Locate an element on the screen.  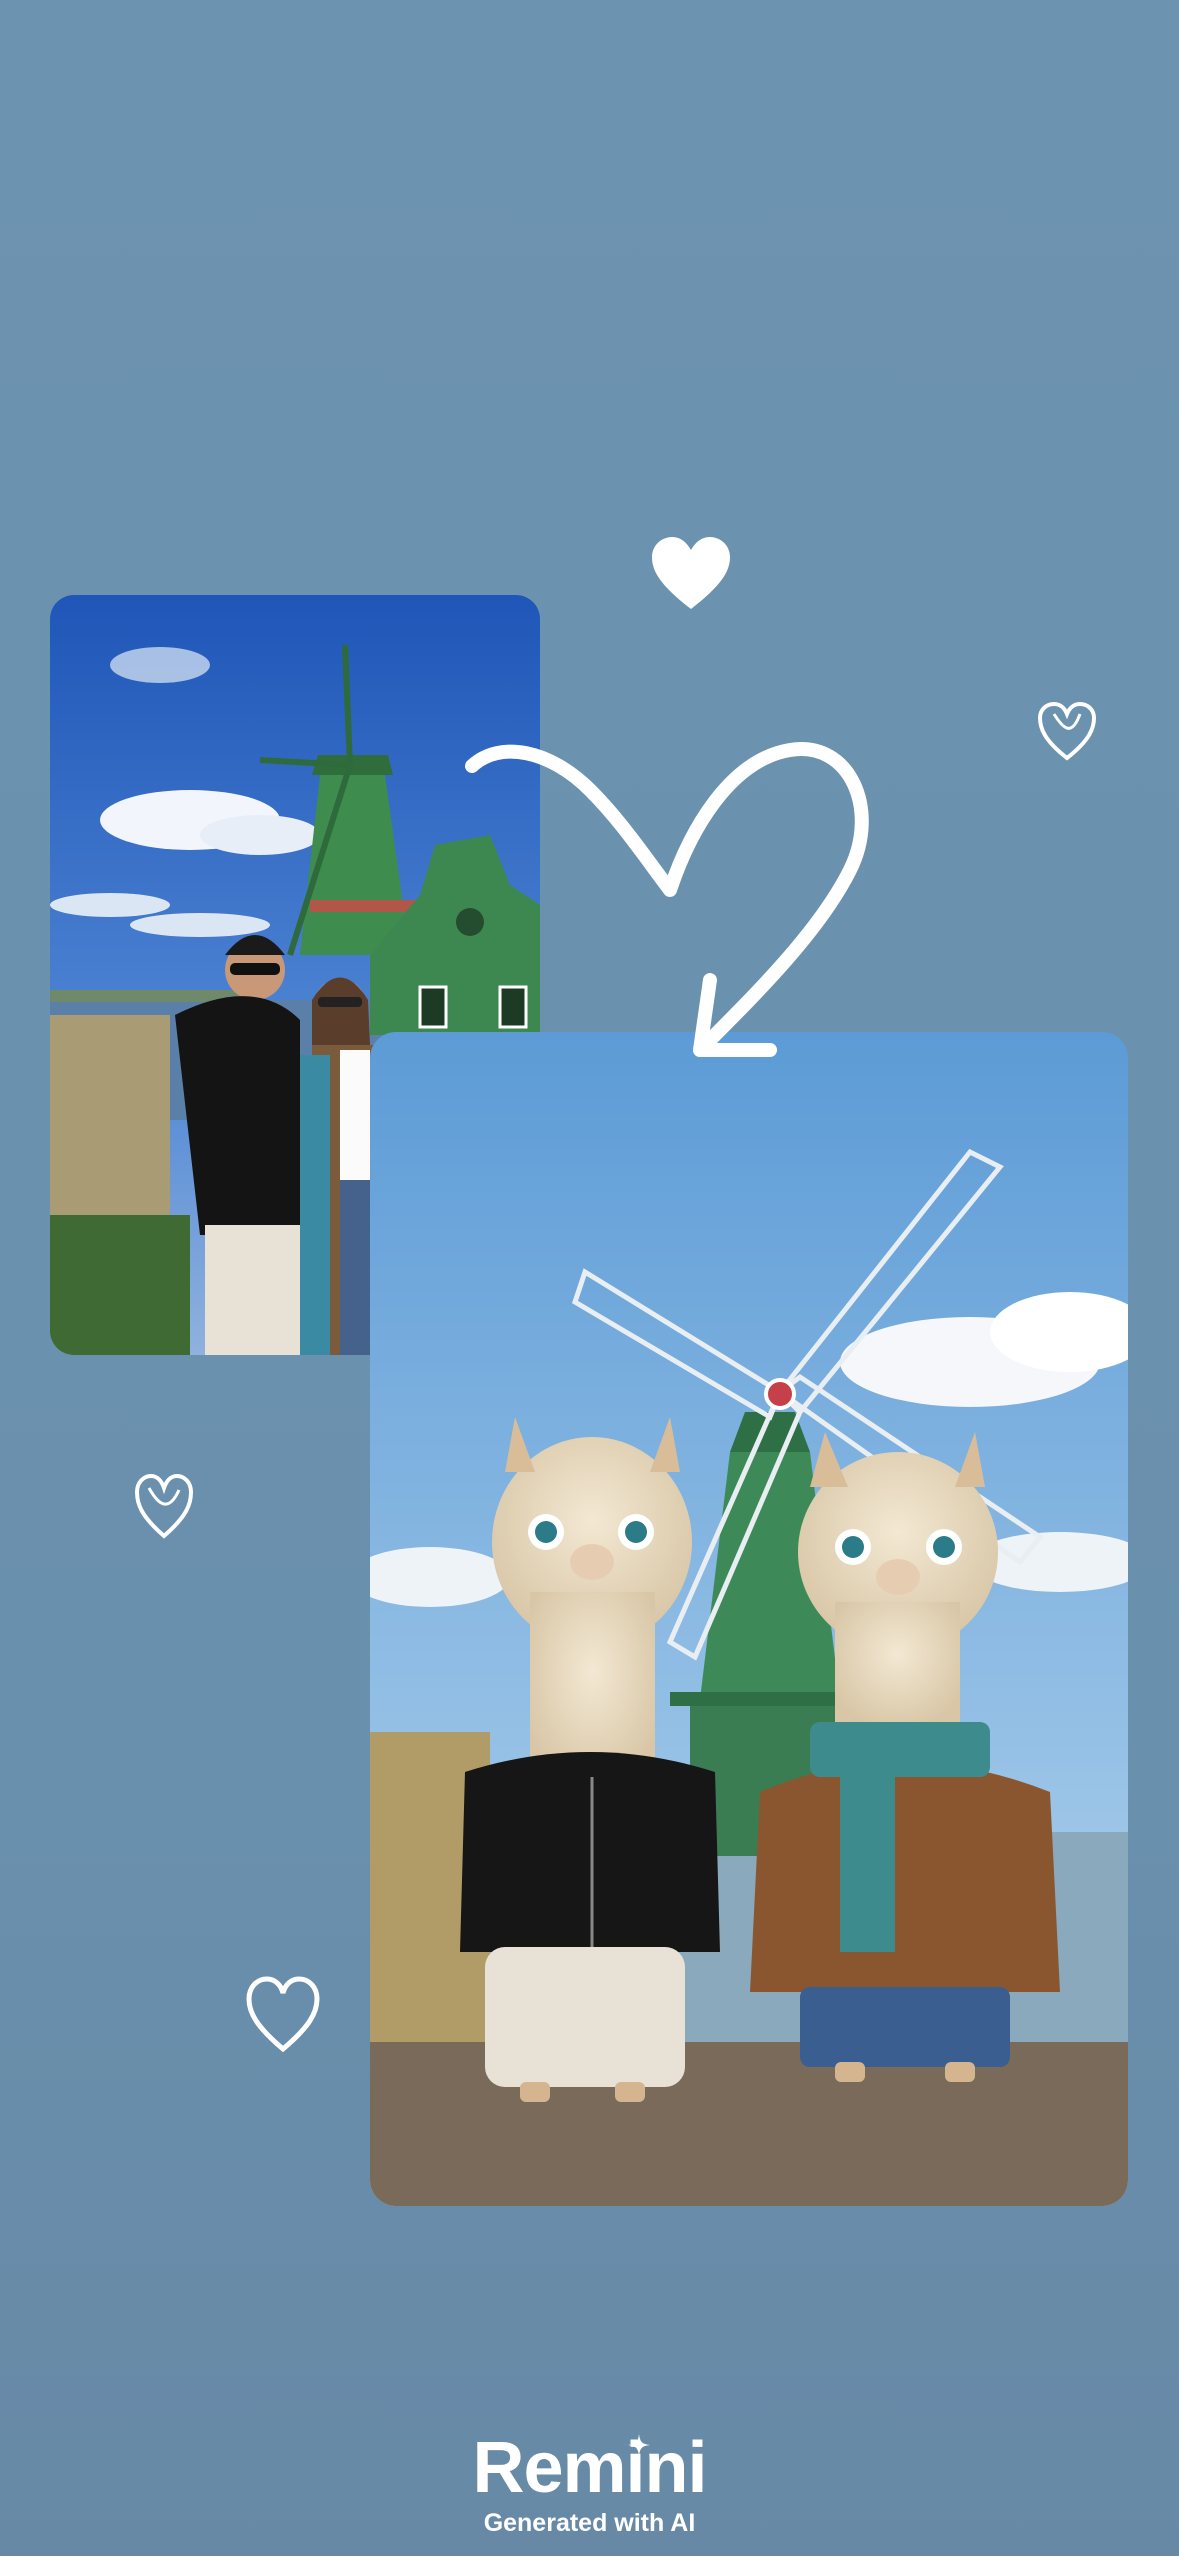
brand-tagline: Generated with AI is located at coordinates (589, 2523).